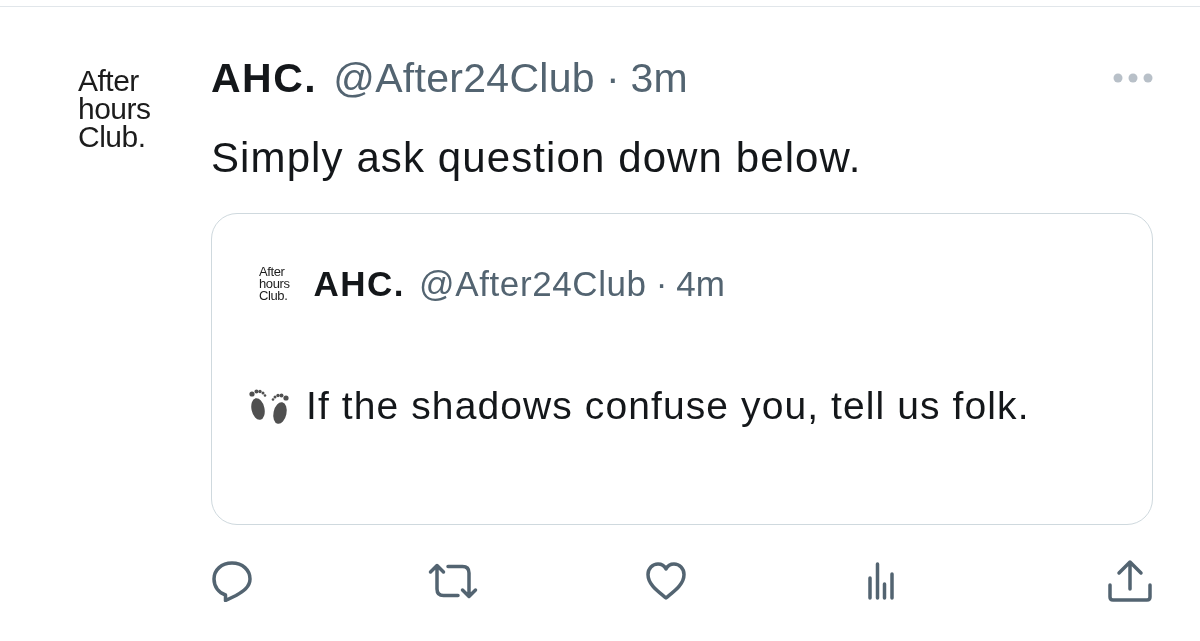 The image size is (1200, 641). I want to click on post-time: 4m, so click(700, 284).